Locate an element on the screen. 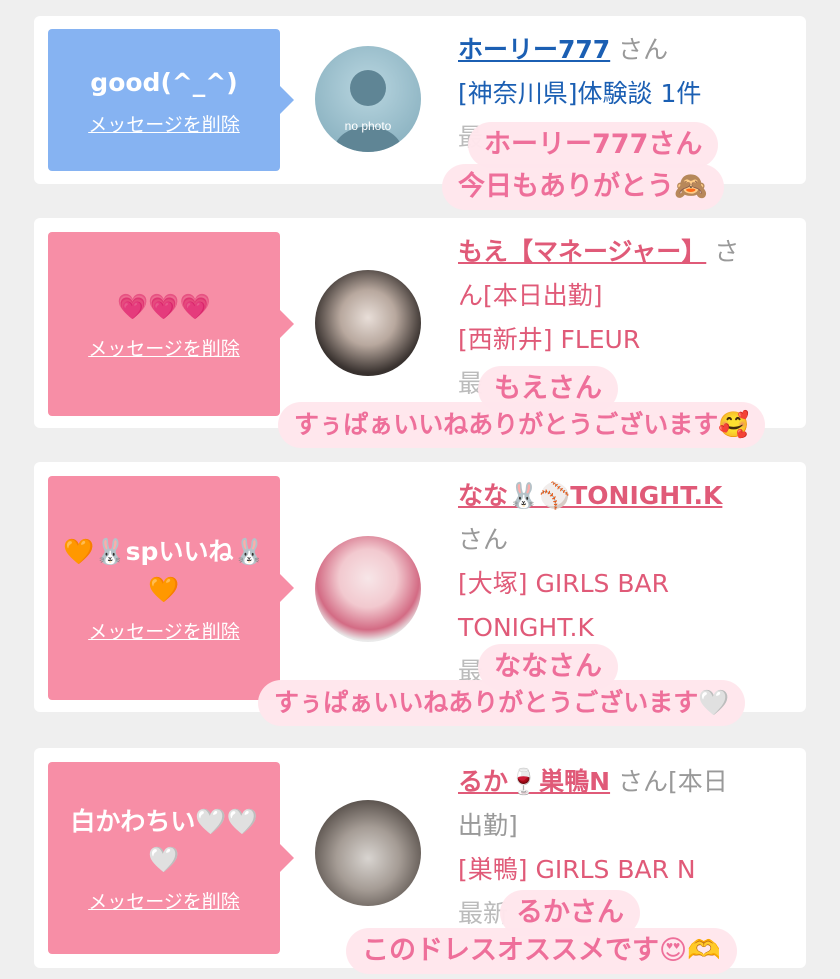 Image resolution: width=840 pixels, height=979 pixels. toast-message: すぅぱぁいいねありがとうございます🤍 is located at coordinates (502, 703).